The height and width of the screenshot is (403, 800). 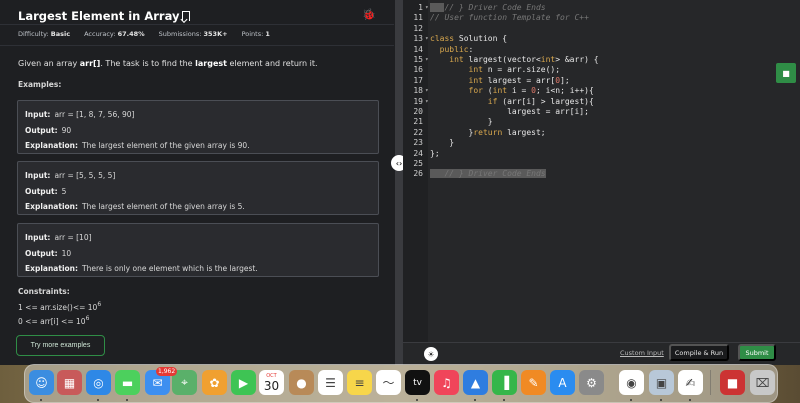 What do you see at coordinates (601, 18) in the screenshot?
I see `code-line: 11 // User function Template for C++` at bounding box center [601, 18].